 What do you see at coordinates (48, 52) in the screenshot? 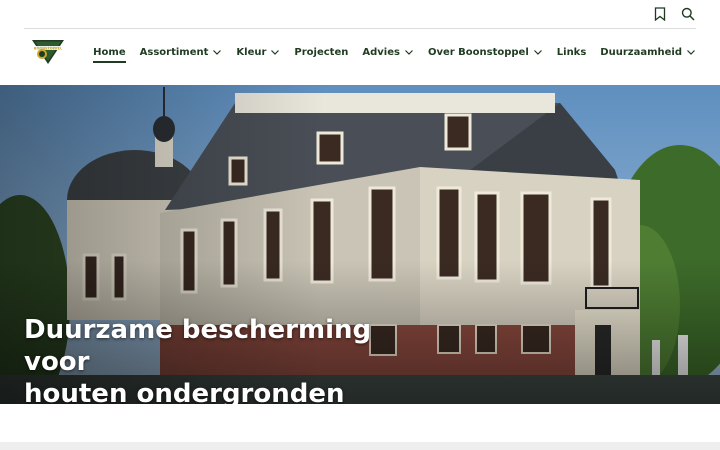
I see `boonstoppel-logo: BOONSTOPPEL` at bounding box center [48, 52].